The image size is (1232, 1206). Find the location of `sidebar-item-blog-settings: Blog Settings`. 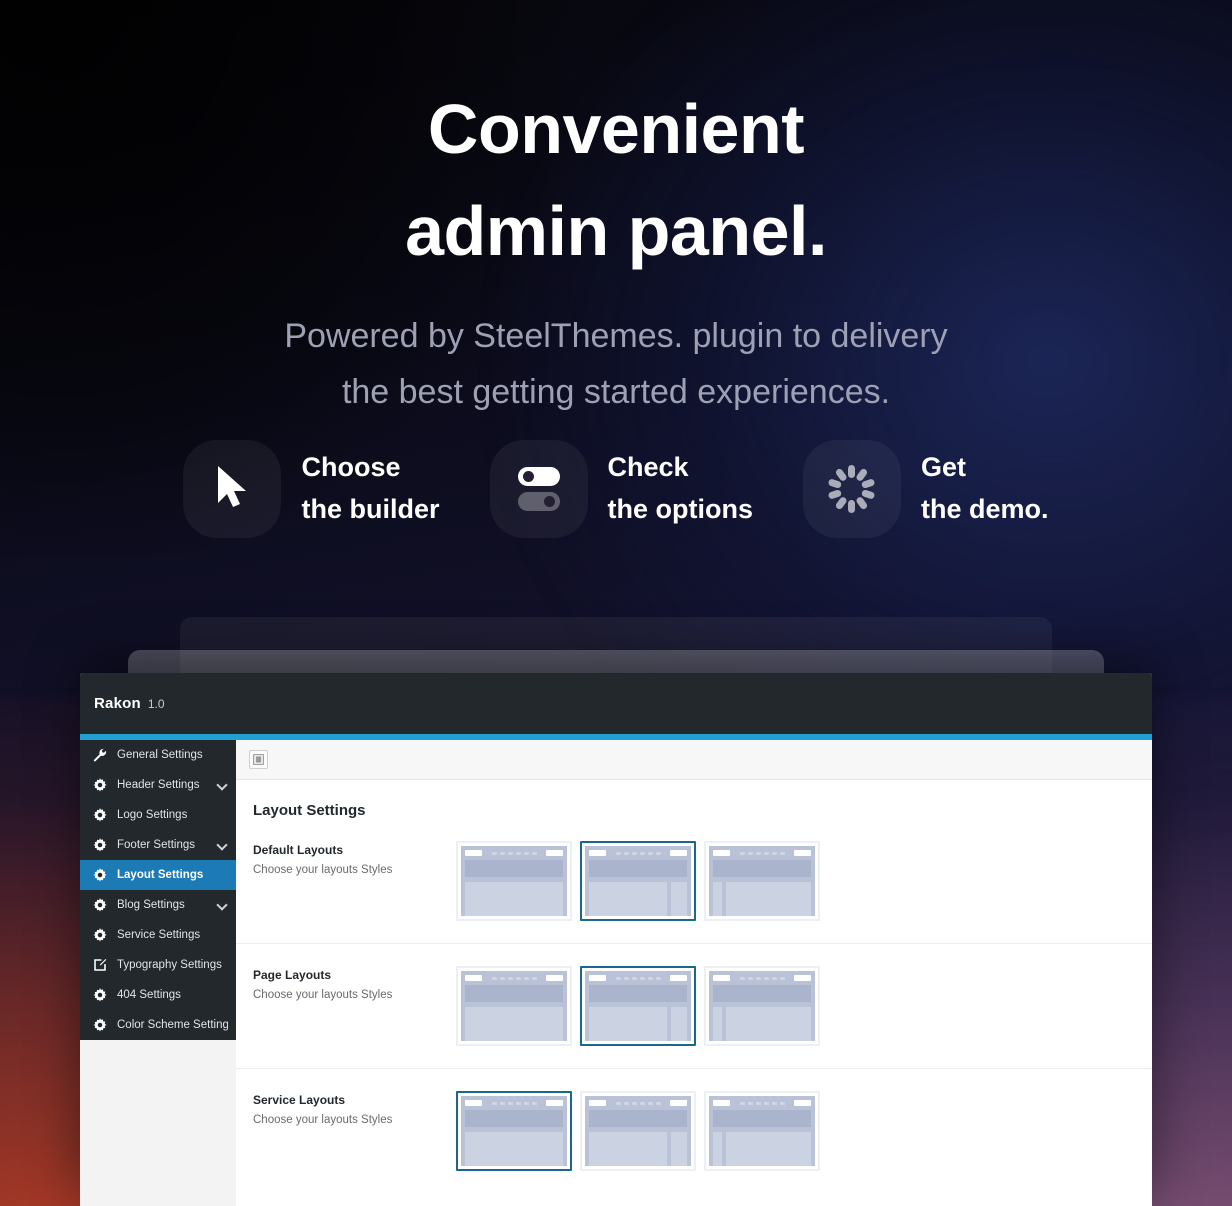

sidebar-item-blog-settings: Blog Settings is located at coordinates (158, 905).